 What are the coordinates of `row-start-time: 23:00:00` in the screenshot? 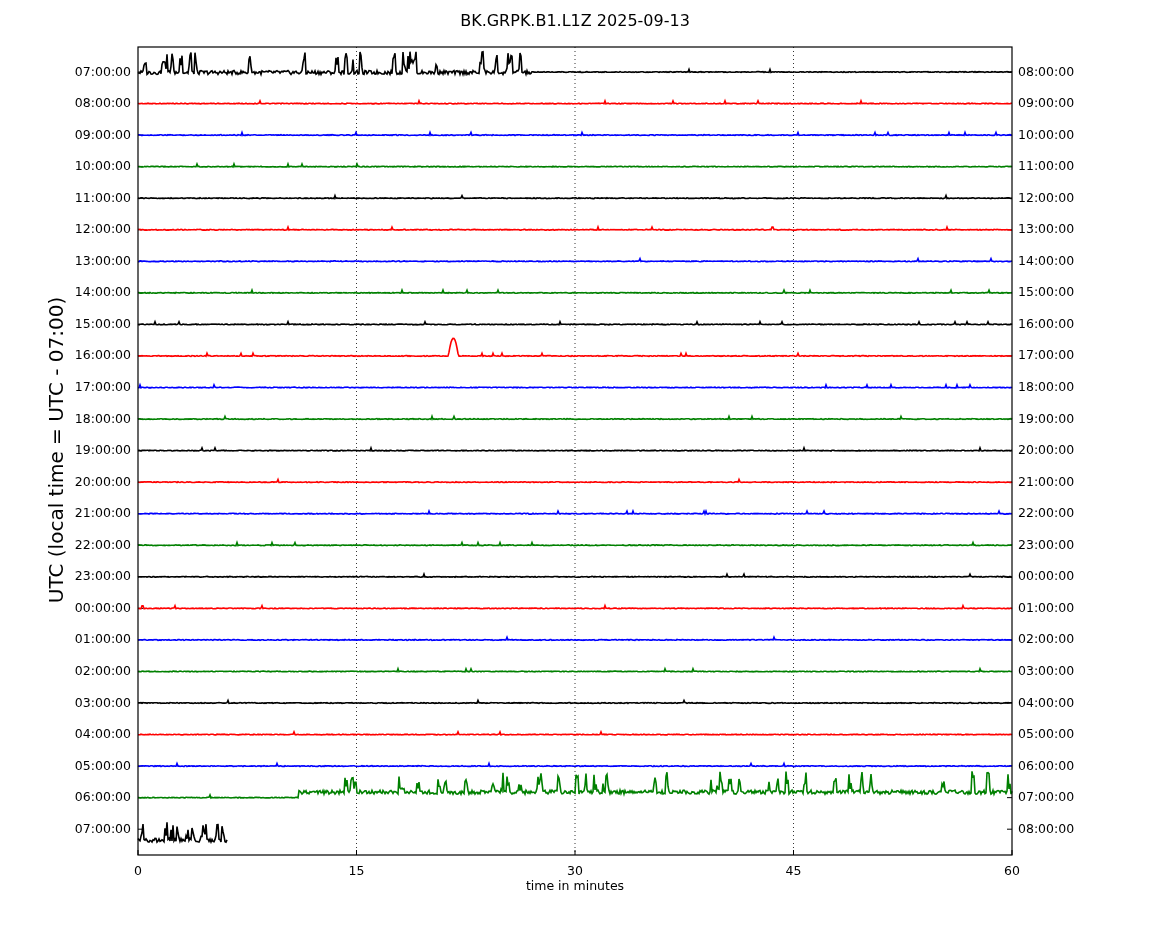 It's located at (102, 576).